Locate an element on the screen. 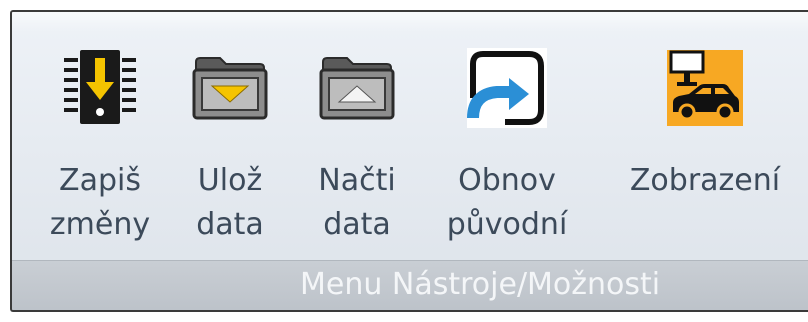 The height and width of the screenshot is (322, 808). restore-original-button: Obnov původní is located at coordinates (507, 132).